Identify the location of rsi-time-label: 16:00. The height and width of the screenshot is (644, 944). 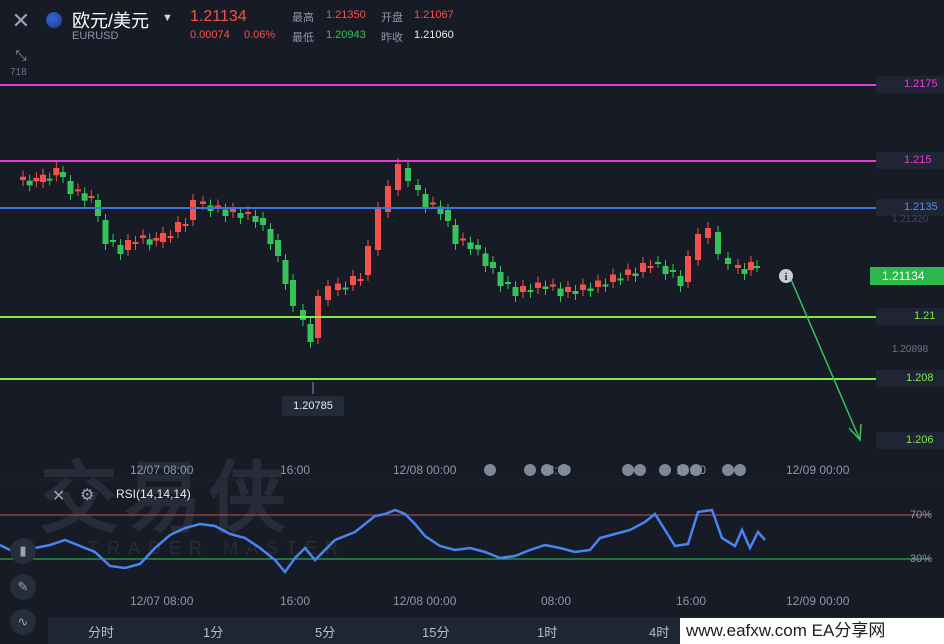
(691, 601).